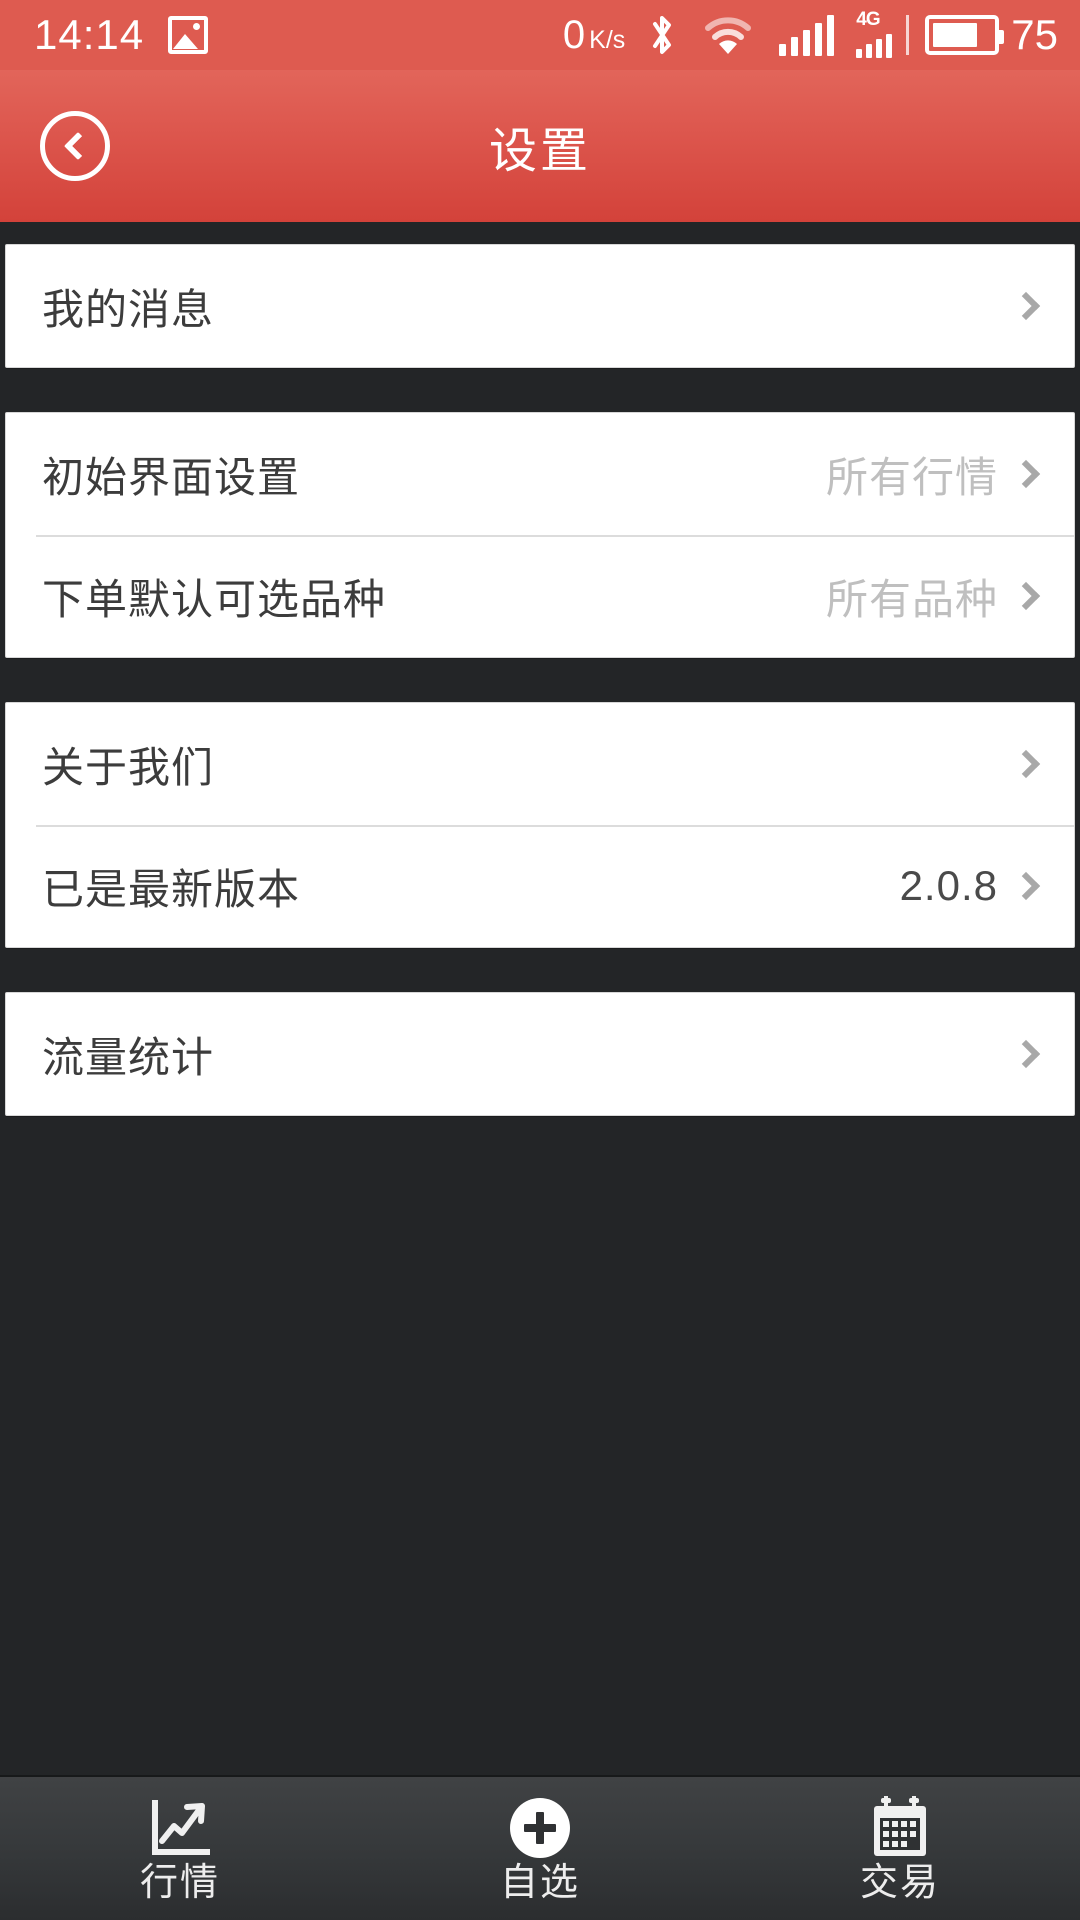  Describe the element at coordinates (874, 33) in the screenshot. I see `cellular-signal-4g-icon: 4G` at that location.